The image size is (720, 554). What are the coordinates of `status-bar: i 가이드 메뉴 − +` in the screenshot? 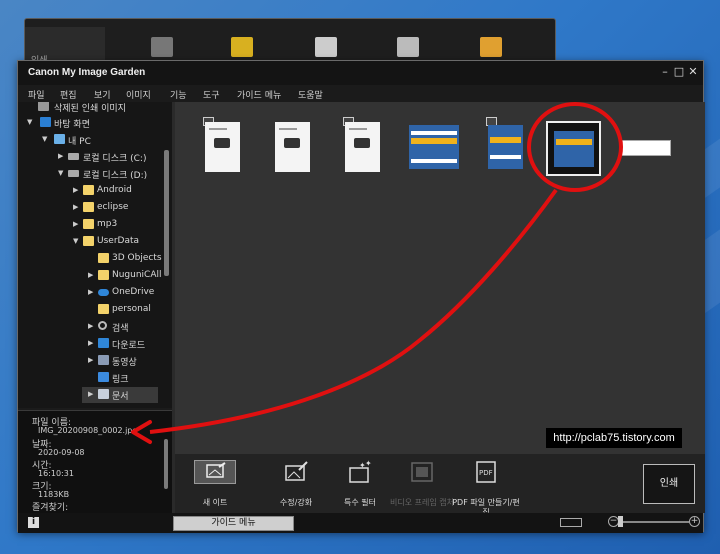 It's located at (360, 523).